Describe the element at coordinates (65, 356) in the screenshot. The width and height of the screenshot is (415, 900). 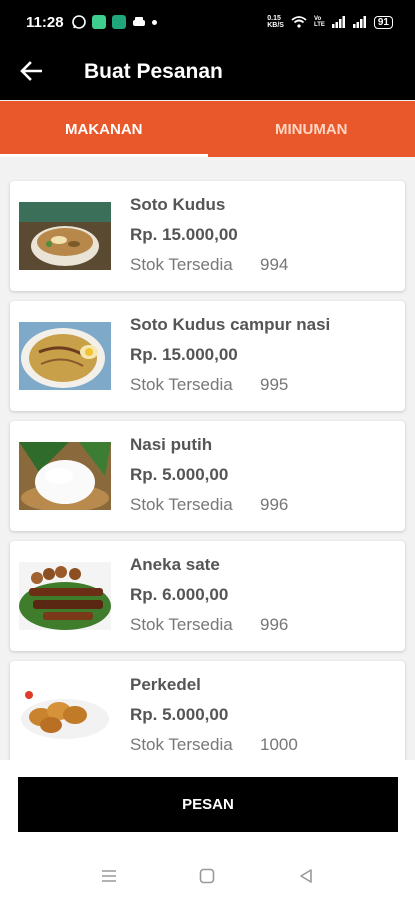
I see `soto-kudus-nasi-image` at that location.